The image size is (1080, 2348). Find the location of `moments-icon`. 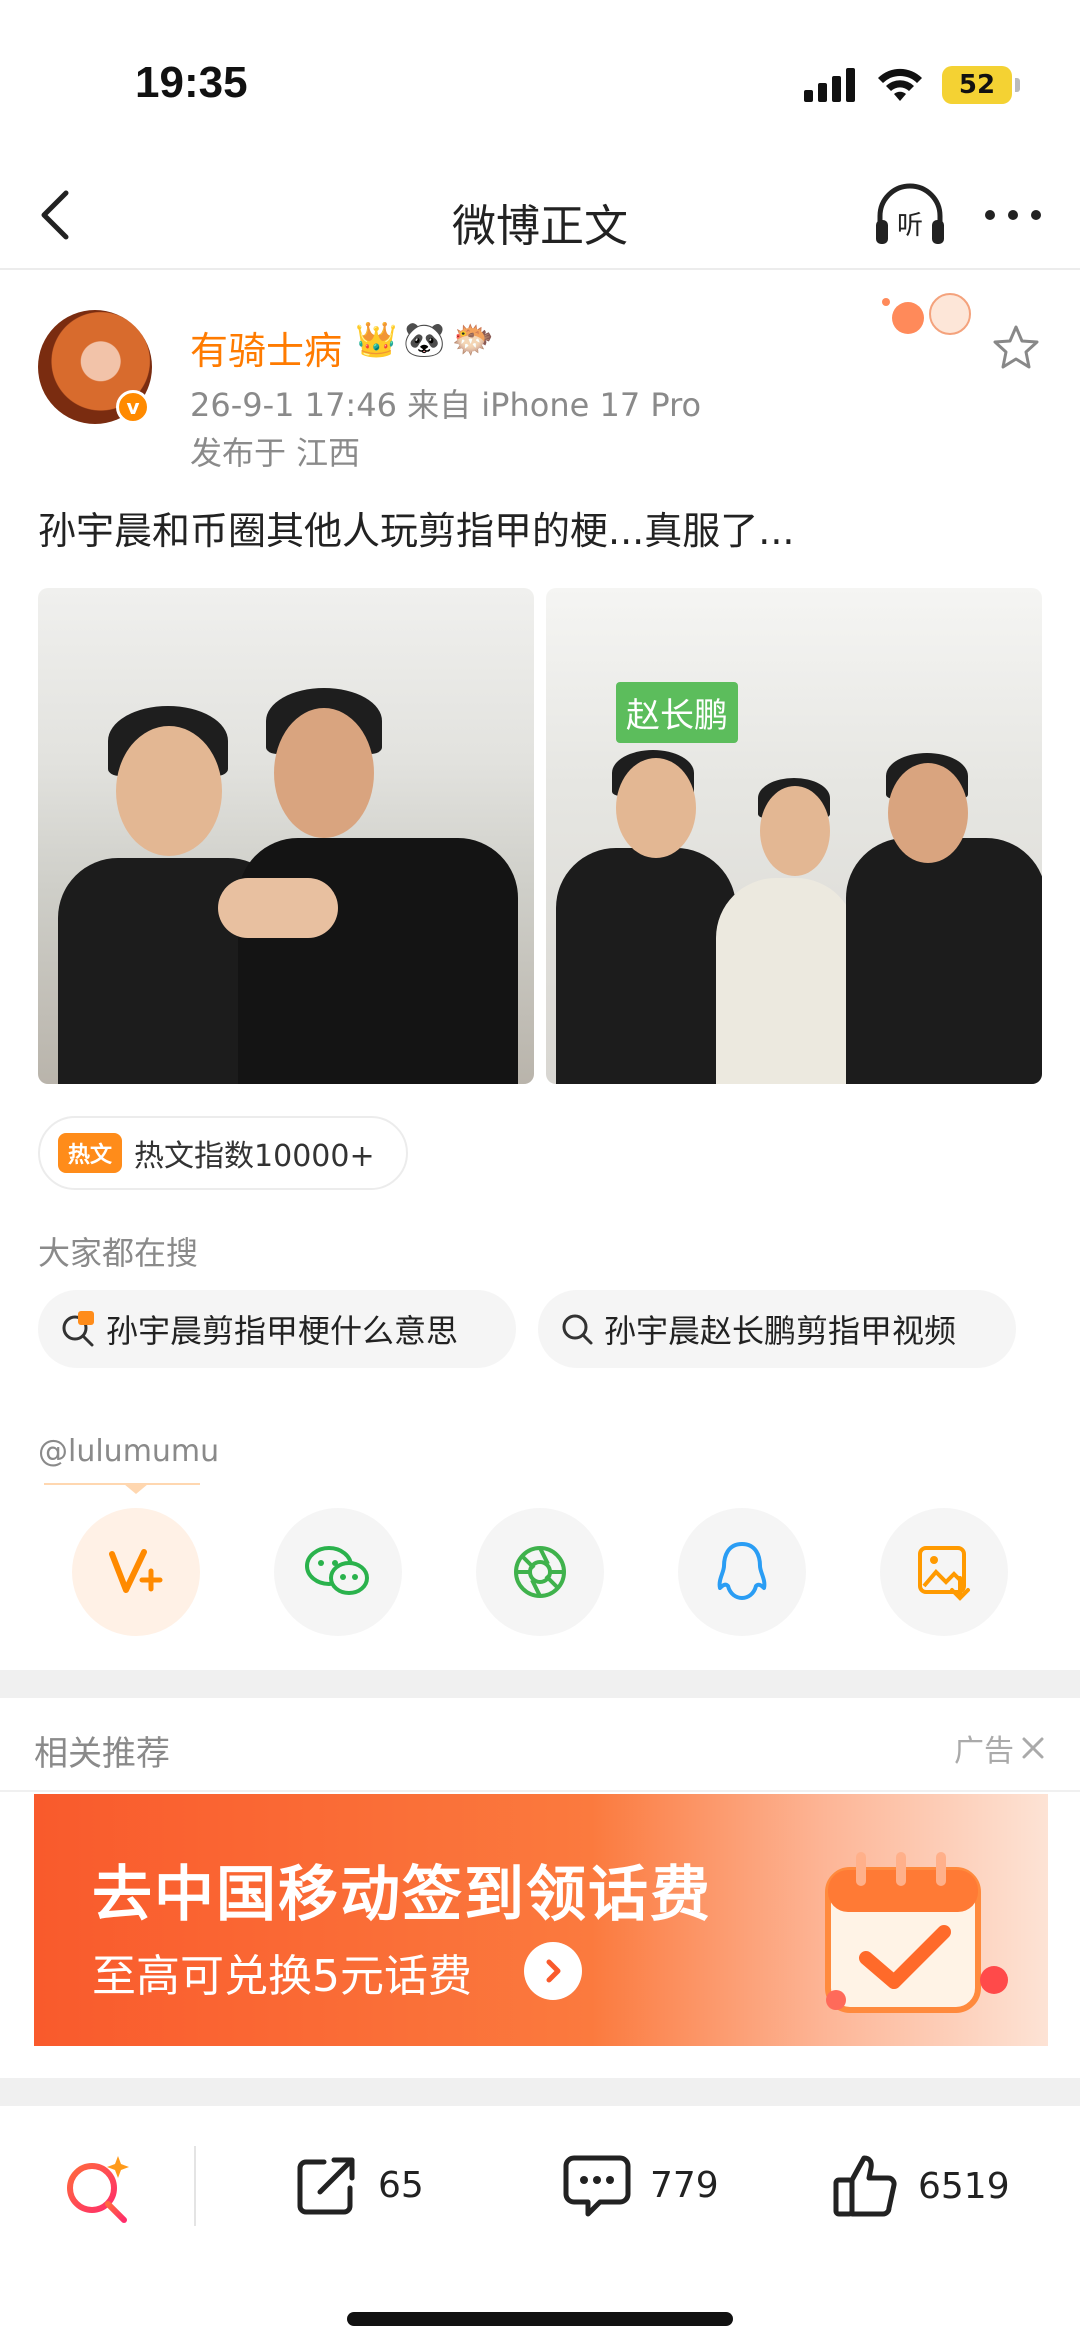

moments-icon is located at coordinates (540, 1572).